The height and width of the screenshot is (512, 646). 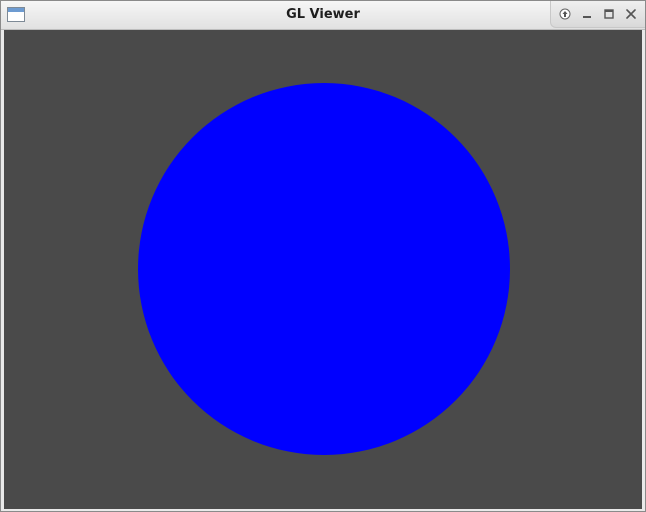 I want to click on maximize-icon, so click(x=609, y=14).